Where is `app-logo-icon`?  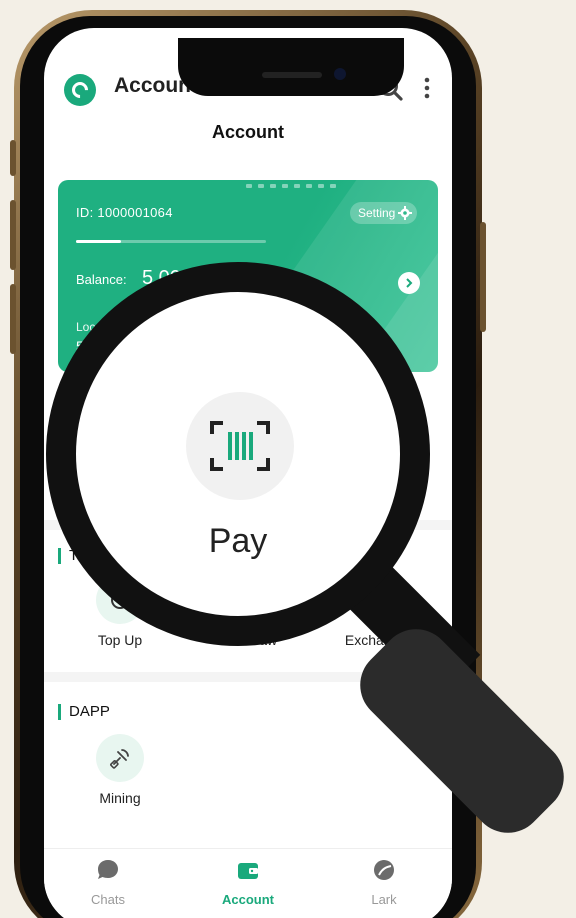
app-logo-icon is located at coordinates (80, 90).